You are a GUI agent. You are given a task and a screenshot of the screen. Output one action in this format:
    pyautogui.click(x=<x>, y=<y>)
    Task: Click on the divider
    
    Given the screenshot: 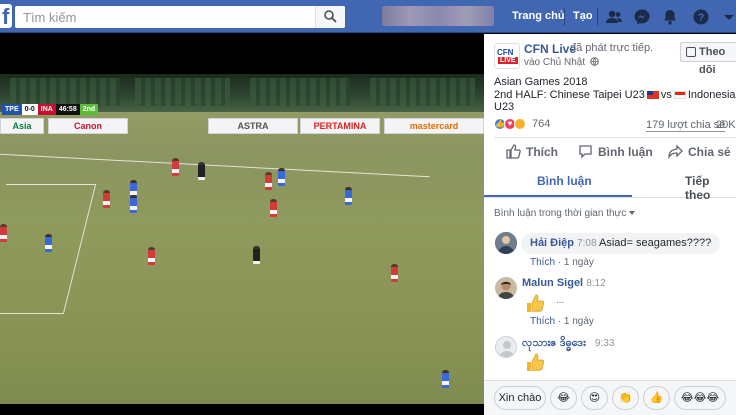 What is the action you would take?
    pyautogui.click(x=615, y=137)
    